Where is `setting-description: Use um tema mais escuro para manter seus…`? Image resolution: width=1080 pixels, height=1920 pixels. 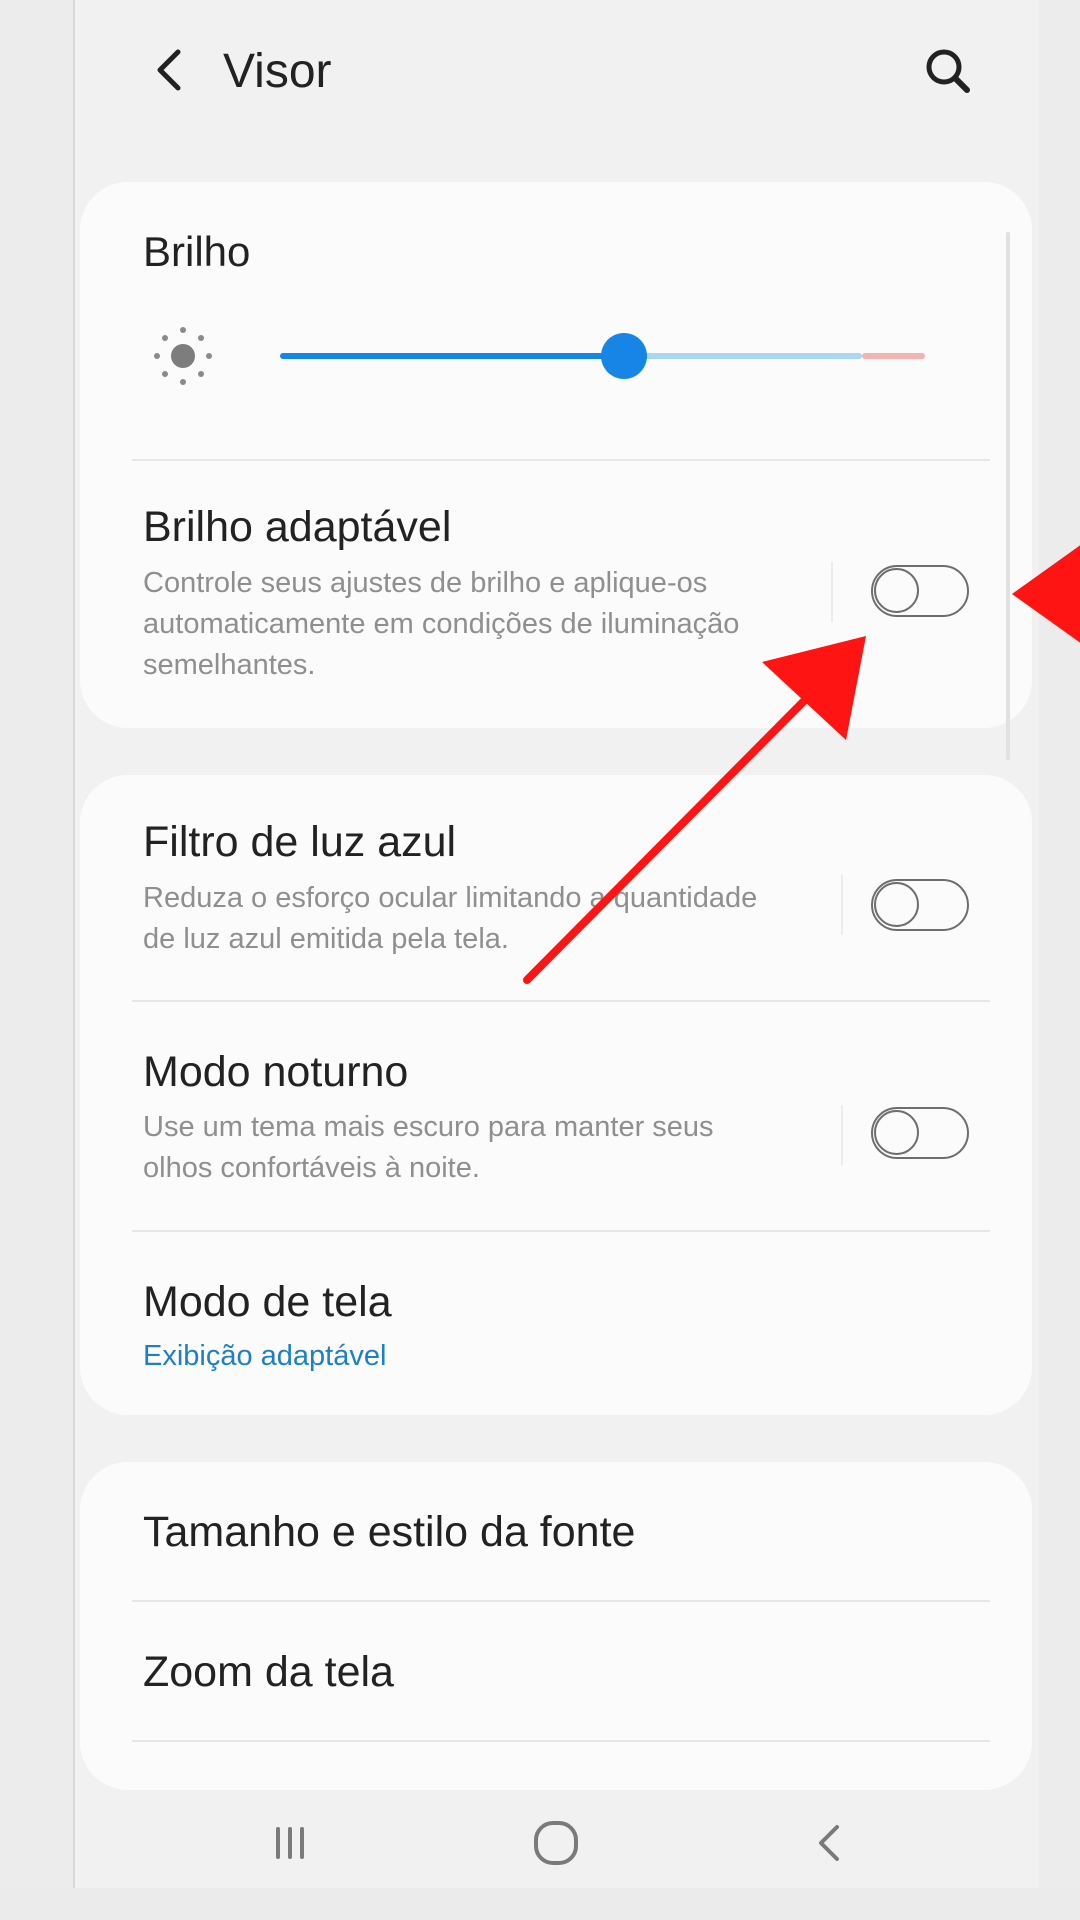 setting-description: Use um tema mais escuro para manter seus… is located at coordinates (428, 1147).